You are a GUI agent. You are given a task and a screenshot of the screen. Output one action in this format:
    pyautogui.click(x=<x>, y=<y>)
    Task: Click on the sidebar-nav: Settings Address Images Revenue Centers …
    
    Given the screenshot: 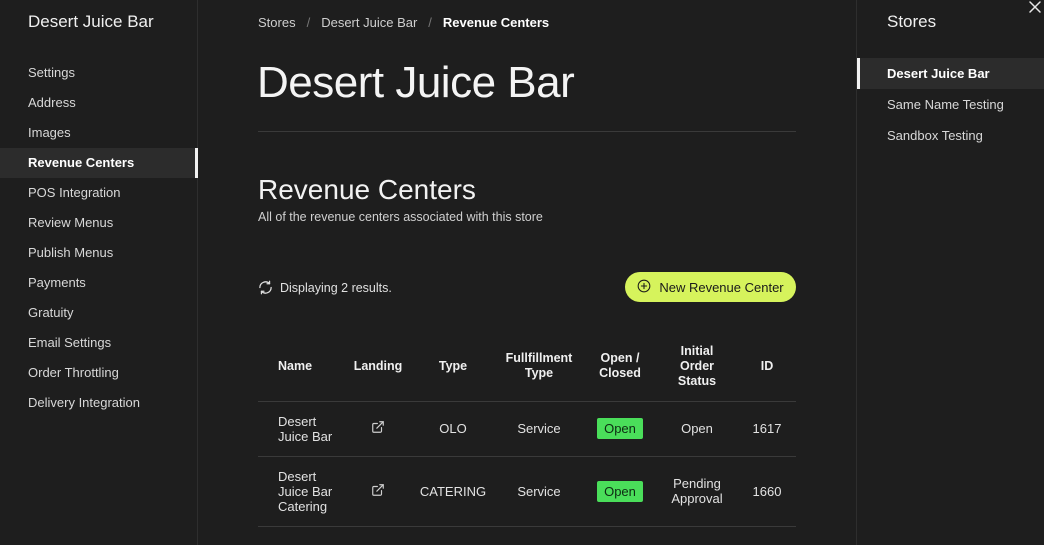 What is the action you would take?
    pyautogui.click(x=99, y=238)
    